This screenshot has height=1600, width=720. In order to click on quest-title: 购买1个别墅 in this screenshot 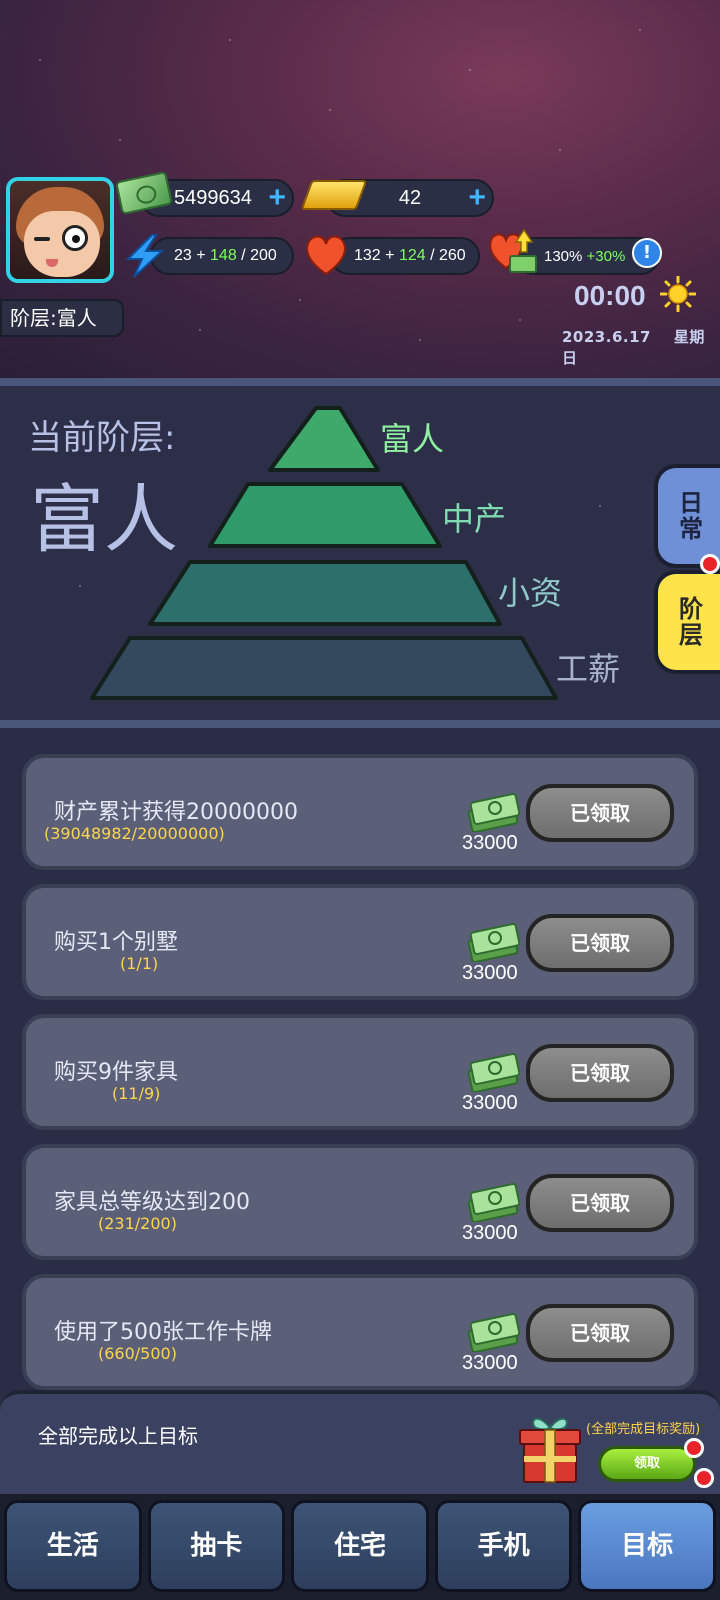, I will do `click(116, 942)`.